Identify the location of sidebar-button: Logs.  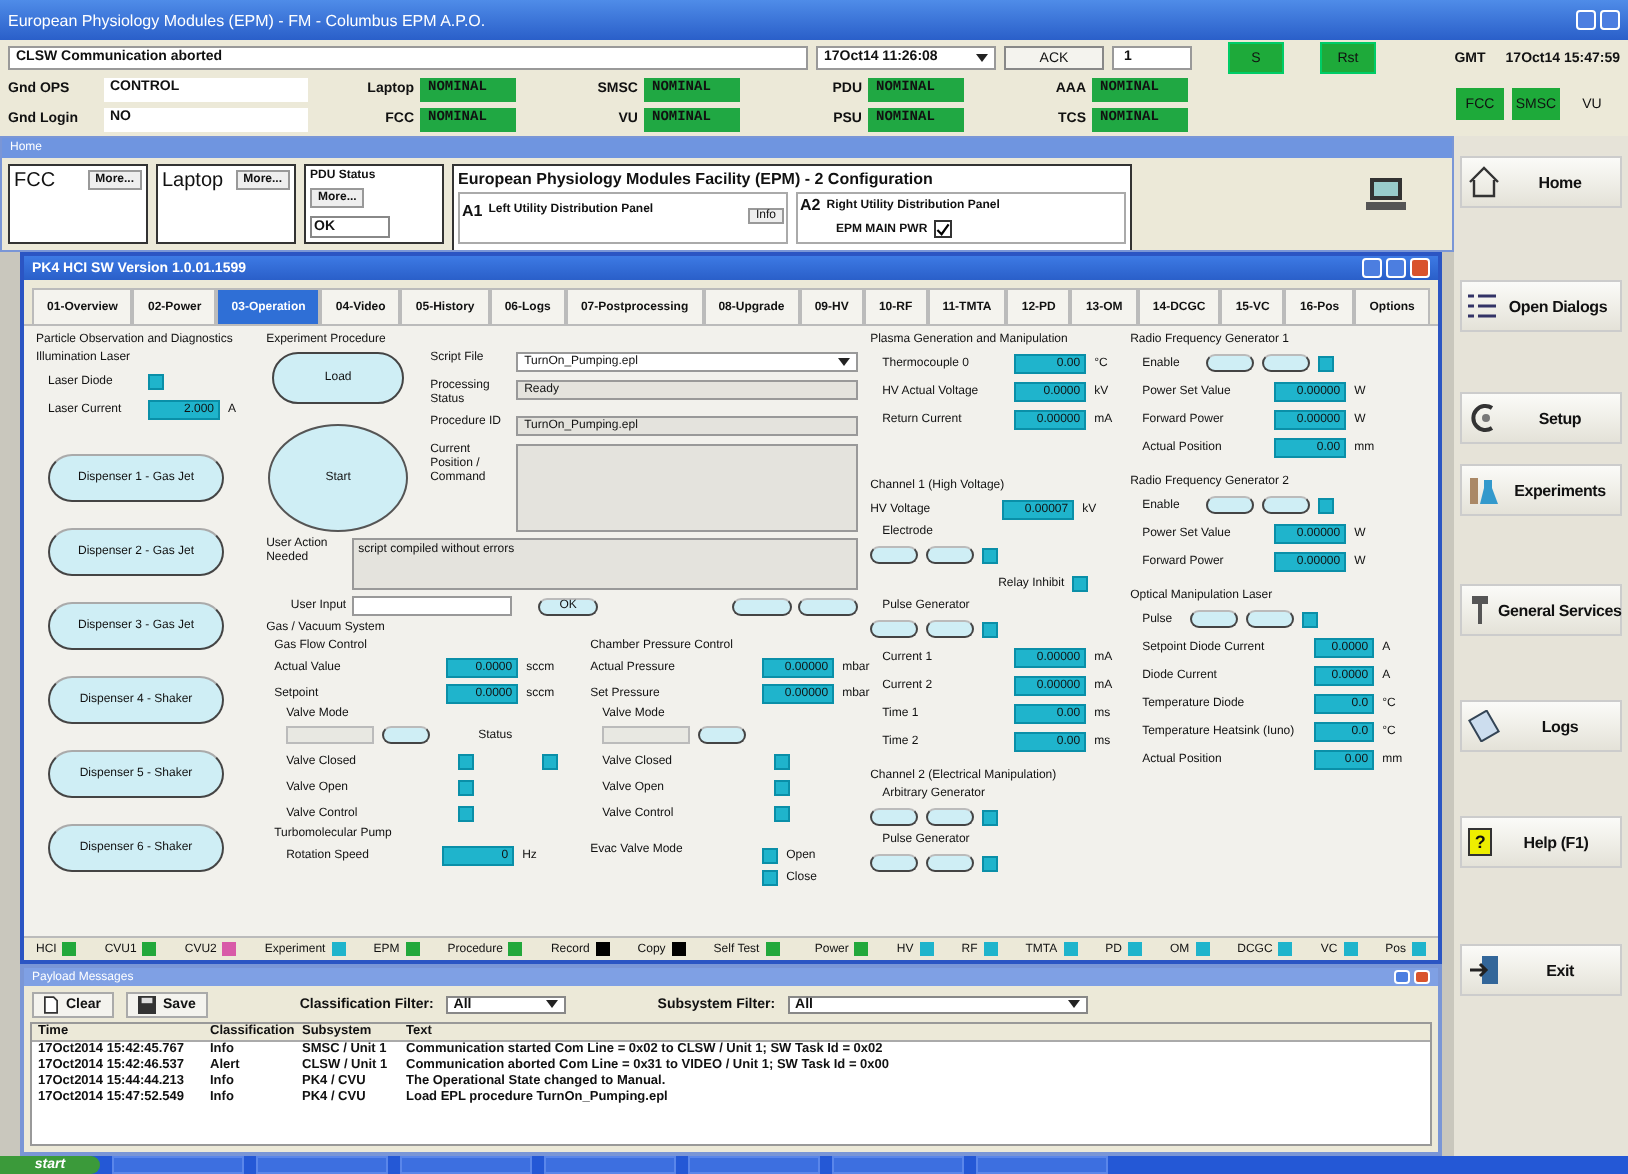
(1541, 726).